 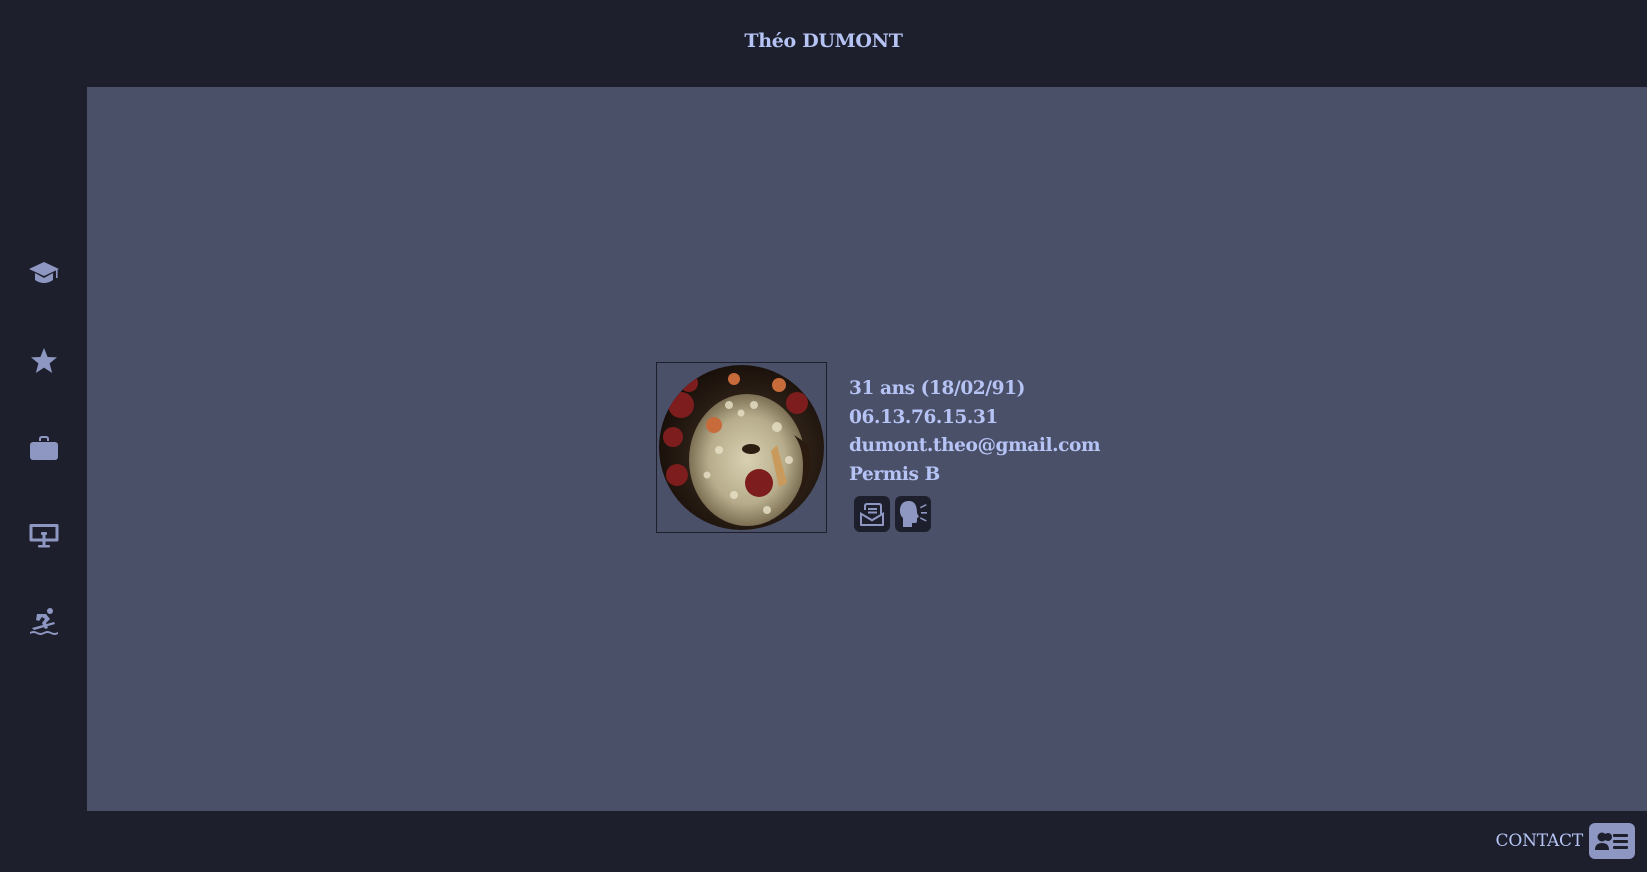 I want to click on star-icon, so click(x=44, y=360).